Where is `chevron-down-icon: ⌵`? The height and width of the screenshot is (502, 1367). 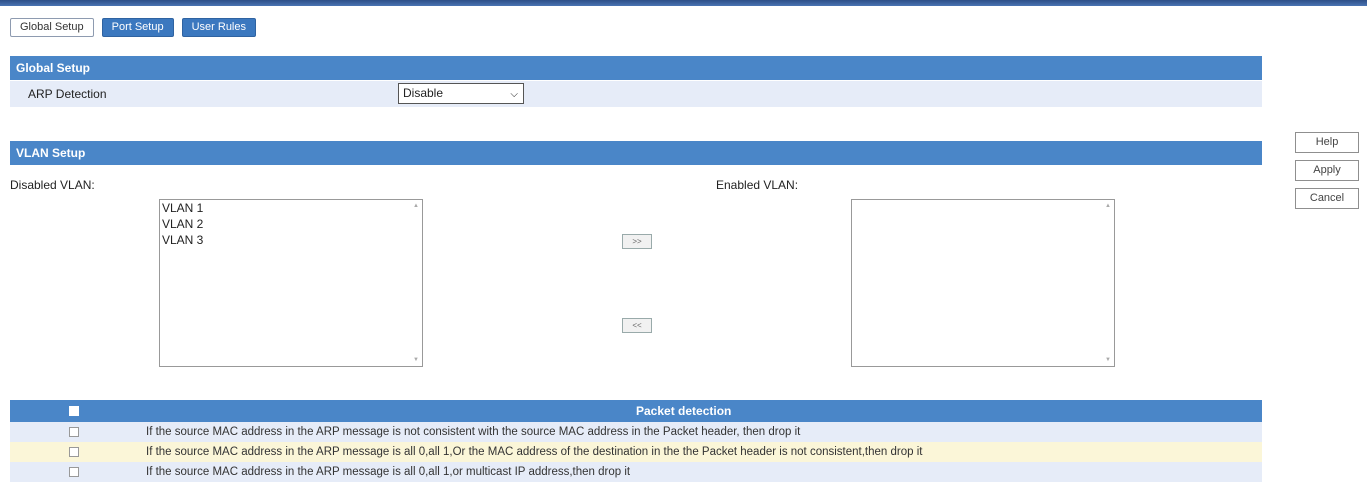 chevron-down-icon: ⌵ is located at coordinates (514, 94).